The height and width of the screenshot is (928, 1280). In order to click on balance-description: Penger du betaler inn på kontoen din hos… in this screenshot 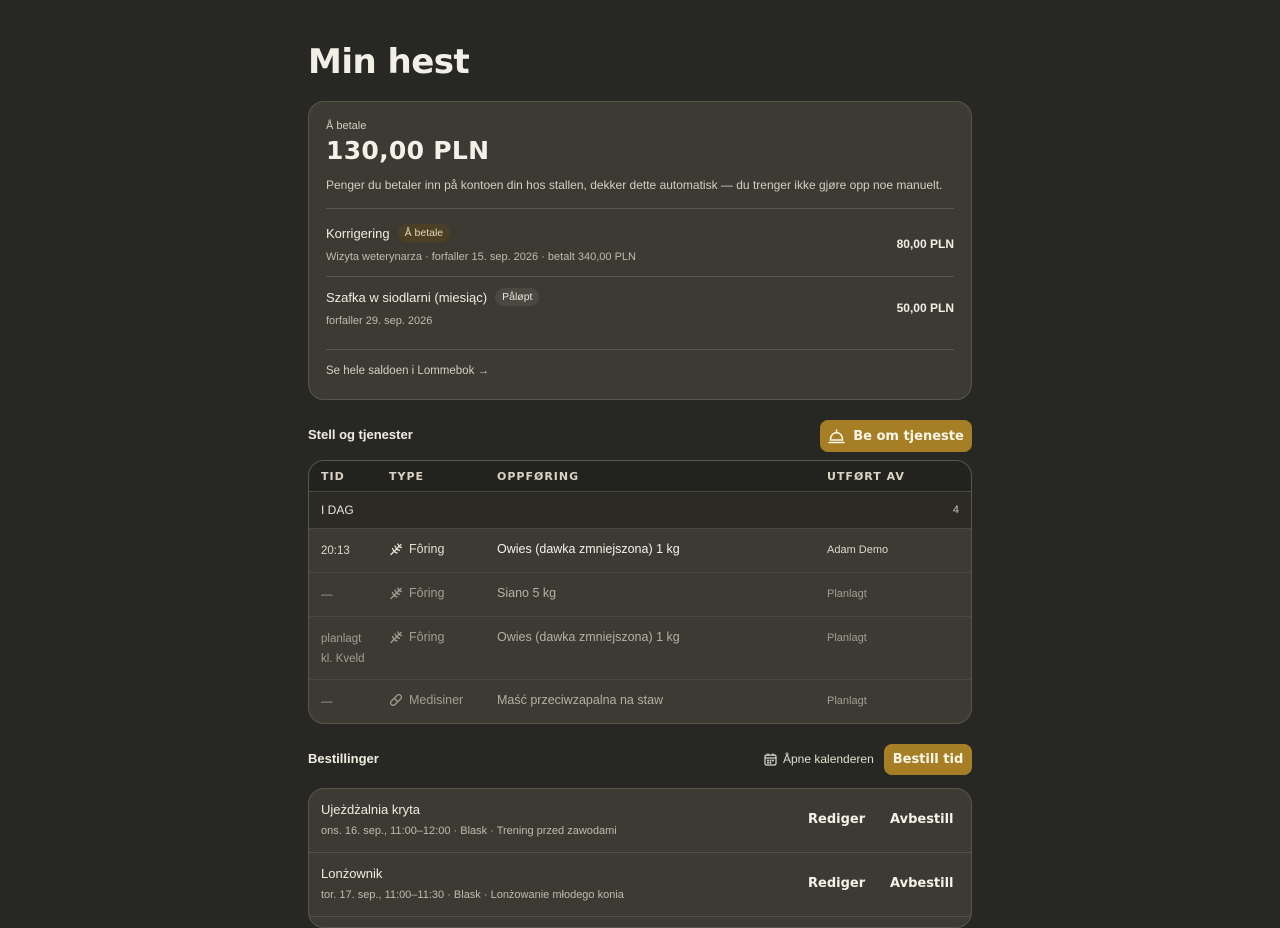, I will do `click(634, 185)`.